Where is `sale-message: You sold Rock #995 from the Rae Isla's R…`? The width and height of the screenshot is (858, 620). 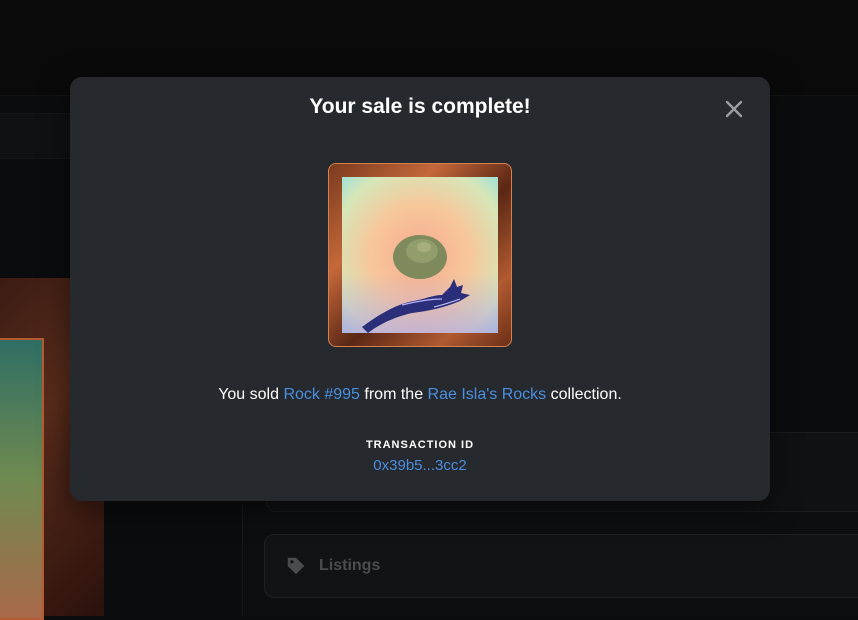
sale-message: You sold Rock #995 from the Rae Isla's R… is located at coordinates (420, 395).